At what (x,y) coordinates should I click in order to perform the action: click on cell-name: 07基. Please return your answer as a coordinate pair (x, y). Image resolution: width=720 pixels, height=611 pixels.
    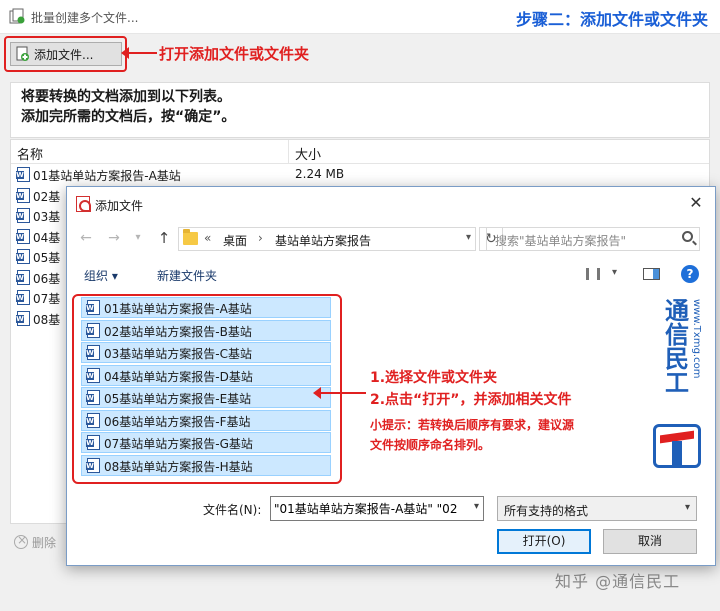
    Looking at the image, I should click on (47, 299).